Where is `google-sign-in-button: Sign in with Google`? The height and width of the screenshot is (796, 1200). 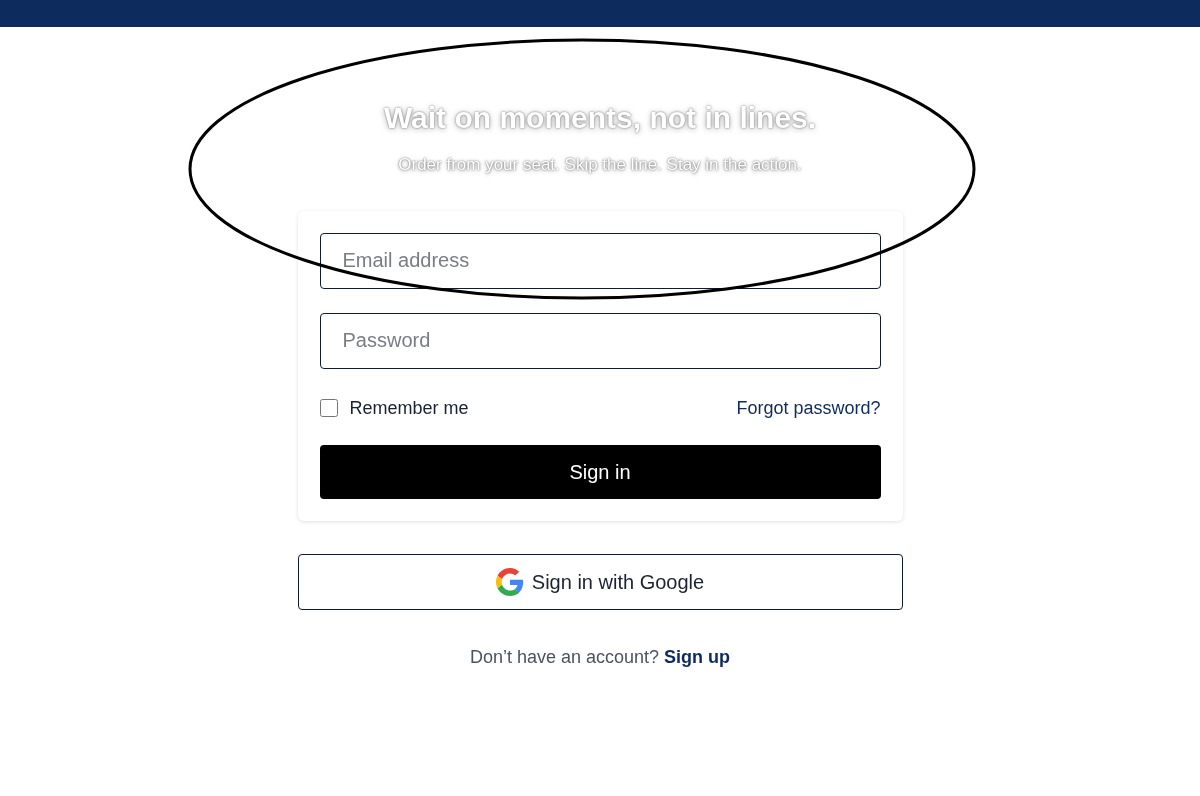
google-sign-in-button: Sign in with Google is located at coordinates (600, 581).